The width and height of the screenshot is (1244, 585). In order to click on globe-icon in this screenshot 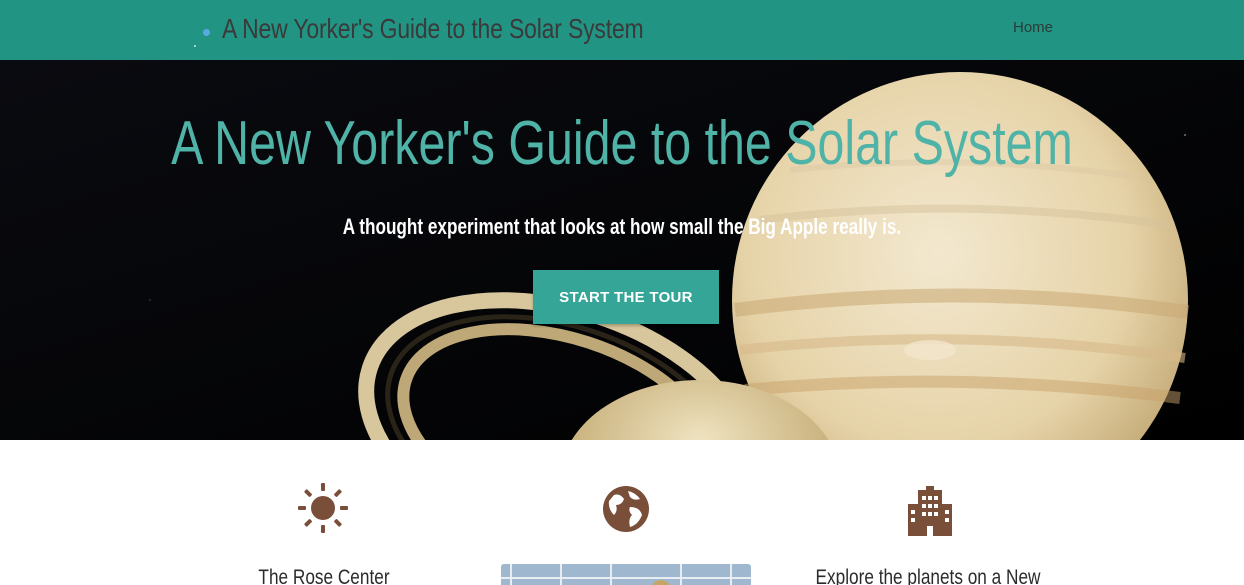, I will do `click(626, 509)`.